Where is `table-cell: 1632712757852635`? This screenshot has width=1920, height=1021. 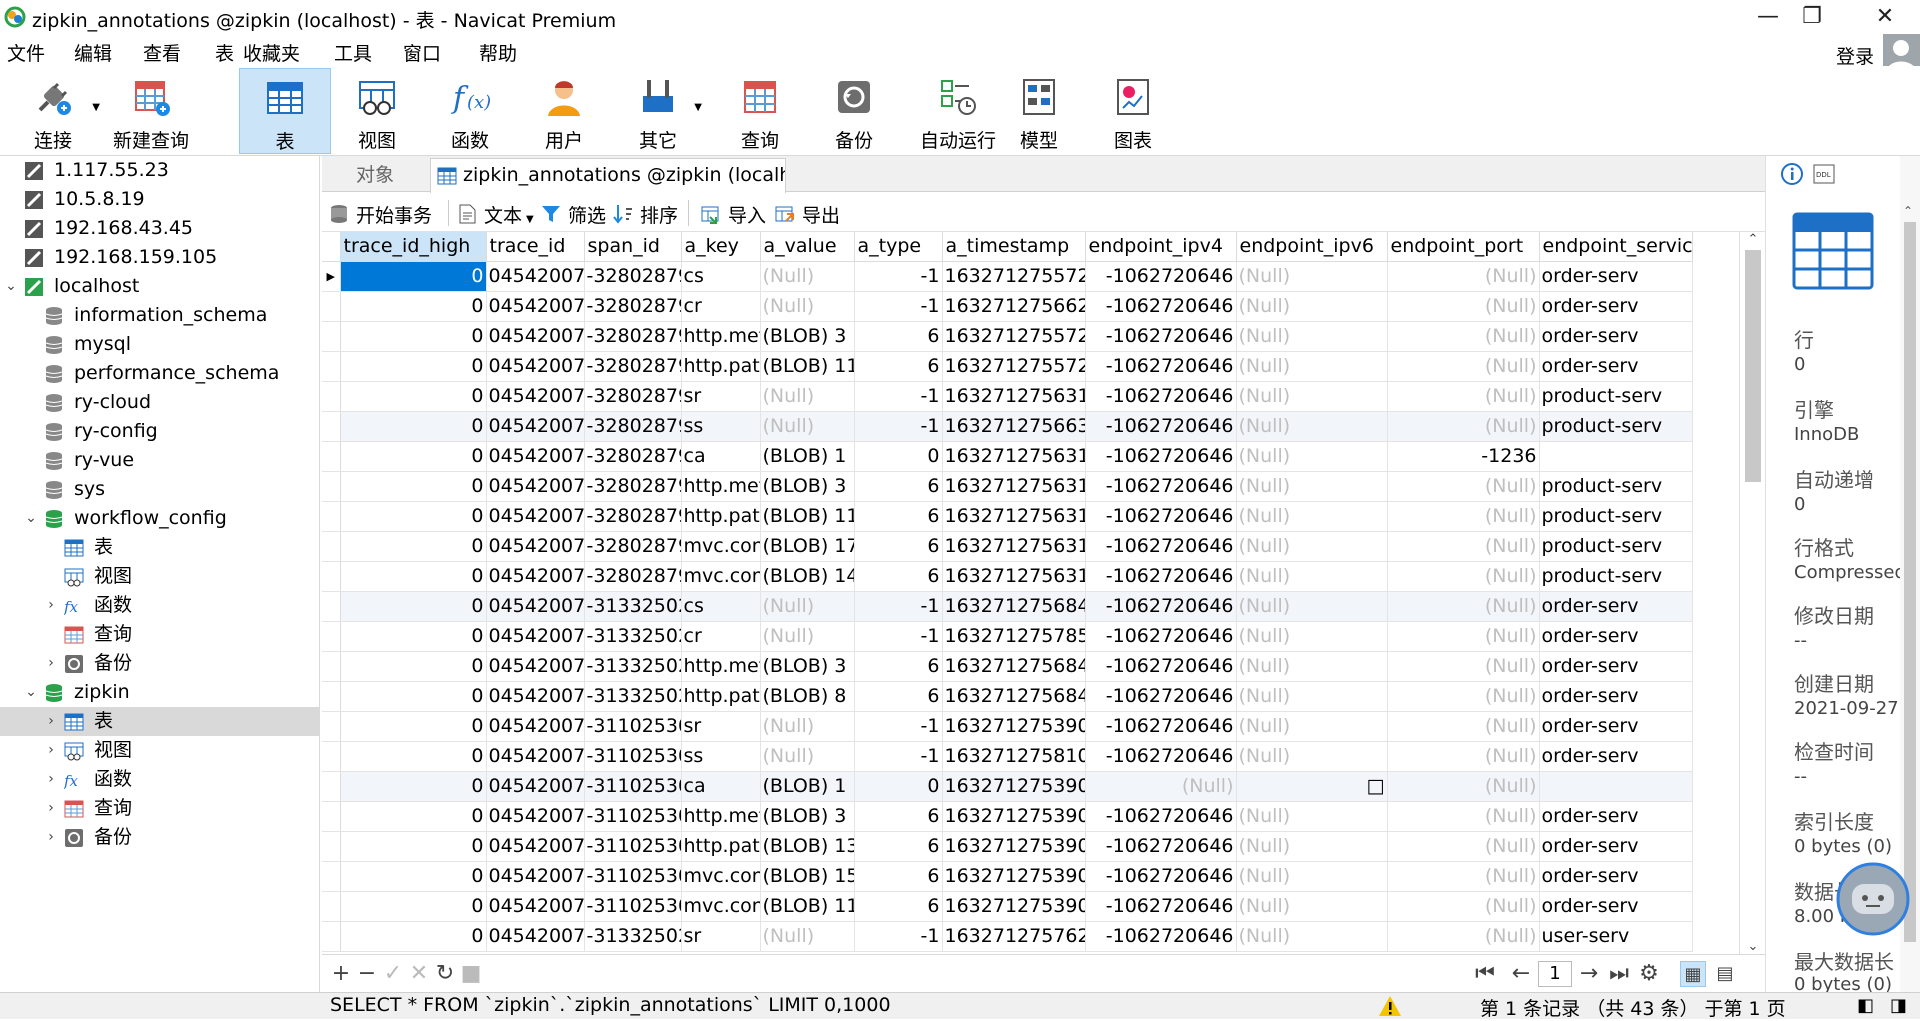 table-cell: 1632712757852635 is located at coordinates (1014, 636).